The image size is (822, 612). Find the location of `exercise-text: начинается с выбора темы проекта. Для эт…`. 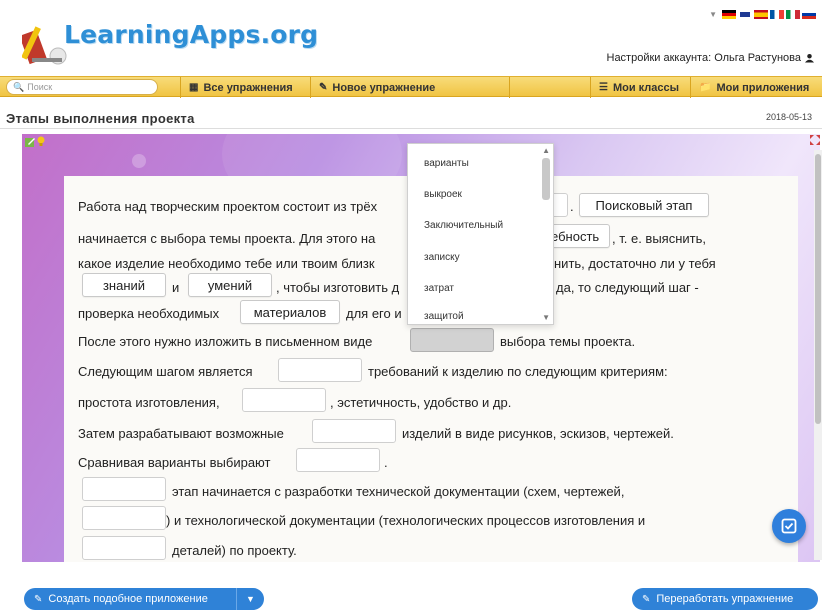

exercise-text: начинается с выбора темы проекта. Для эт… is located at coordinates (227, 238).